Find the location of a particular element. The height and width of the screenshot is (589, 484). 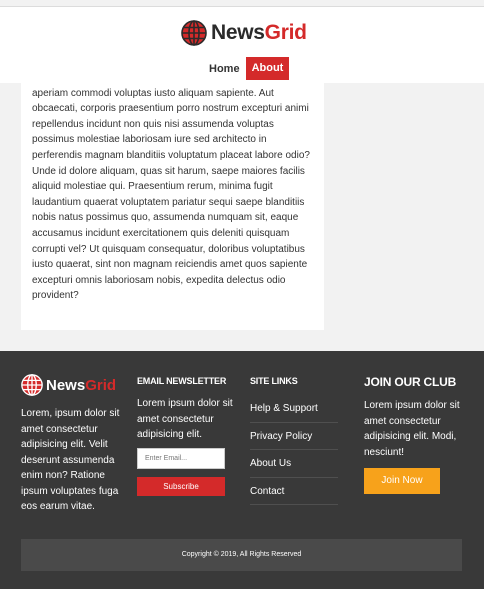

footer-site-name: NewsGrid is located at coordinates (81, 385).